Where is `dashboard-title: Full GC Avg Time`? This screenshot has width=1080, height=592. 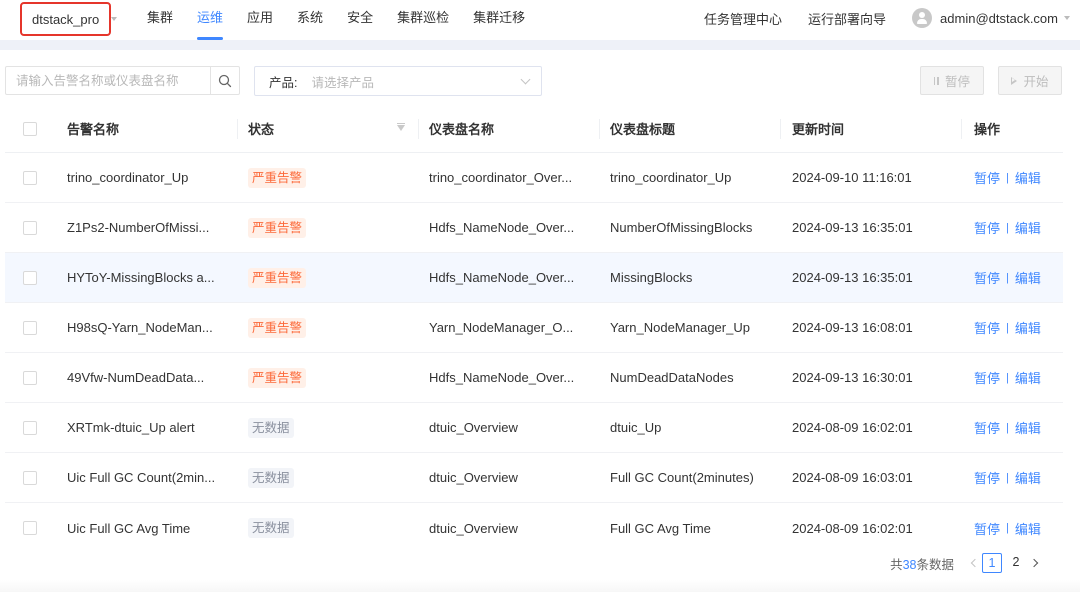
dashboard-title: Full GC Avg Time is located at coordinates (660, 528).